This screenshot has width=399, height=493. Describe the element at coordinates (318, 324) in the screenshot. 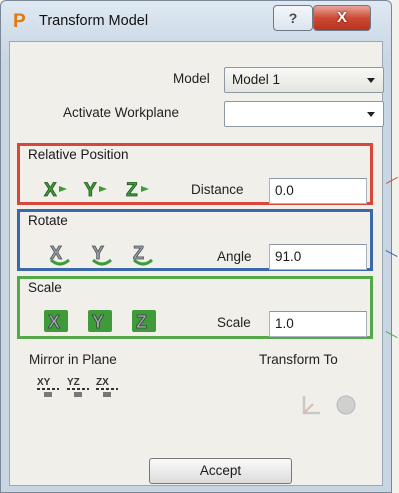

I see `scale-input: 1.0` at that location.